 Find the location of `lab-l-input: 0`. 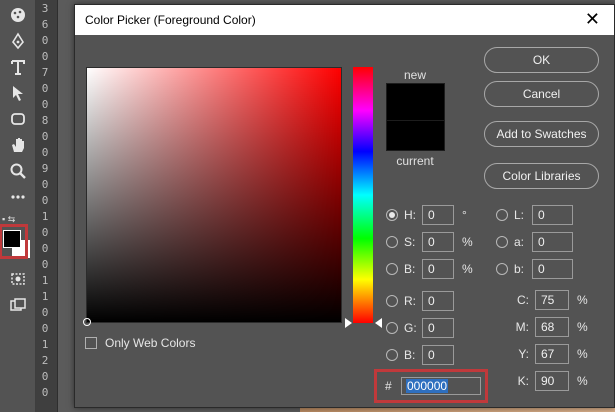

lab-l-input: 0 is located at coordinates (552, 215).